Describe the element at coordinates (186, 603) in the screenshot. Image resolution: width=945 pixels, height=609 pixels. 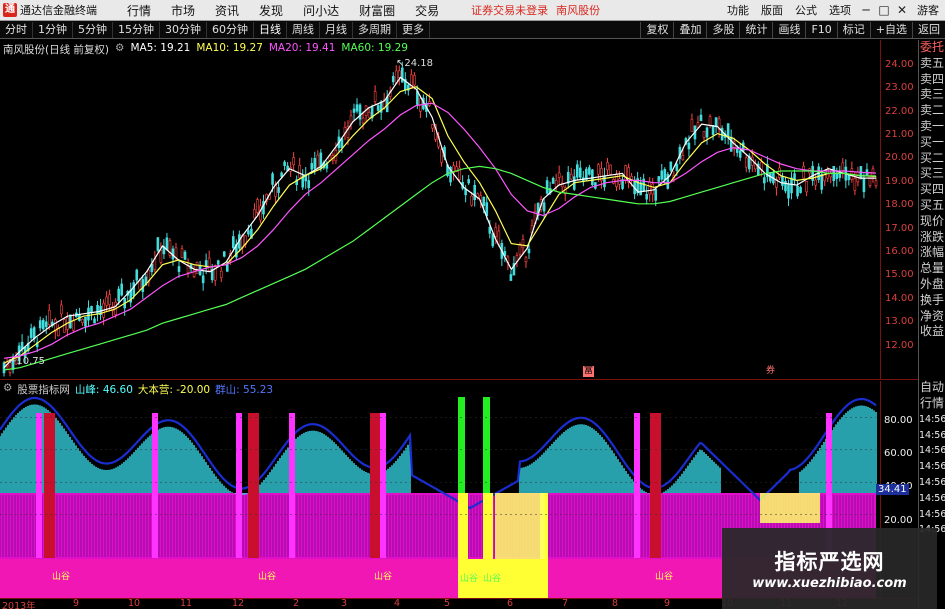
I see `date-tick: 11` at that location.